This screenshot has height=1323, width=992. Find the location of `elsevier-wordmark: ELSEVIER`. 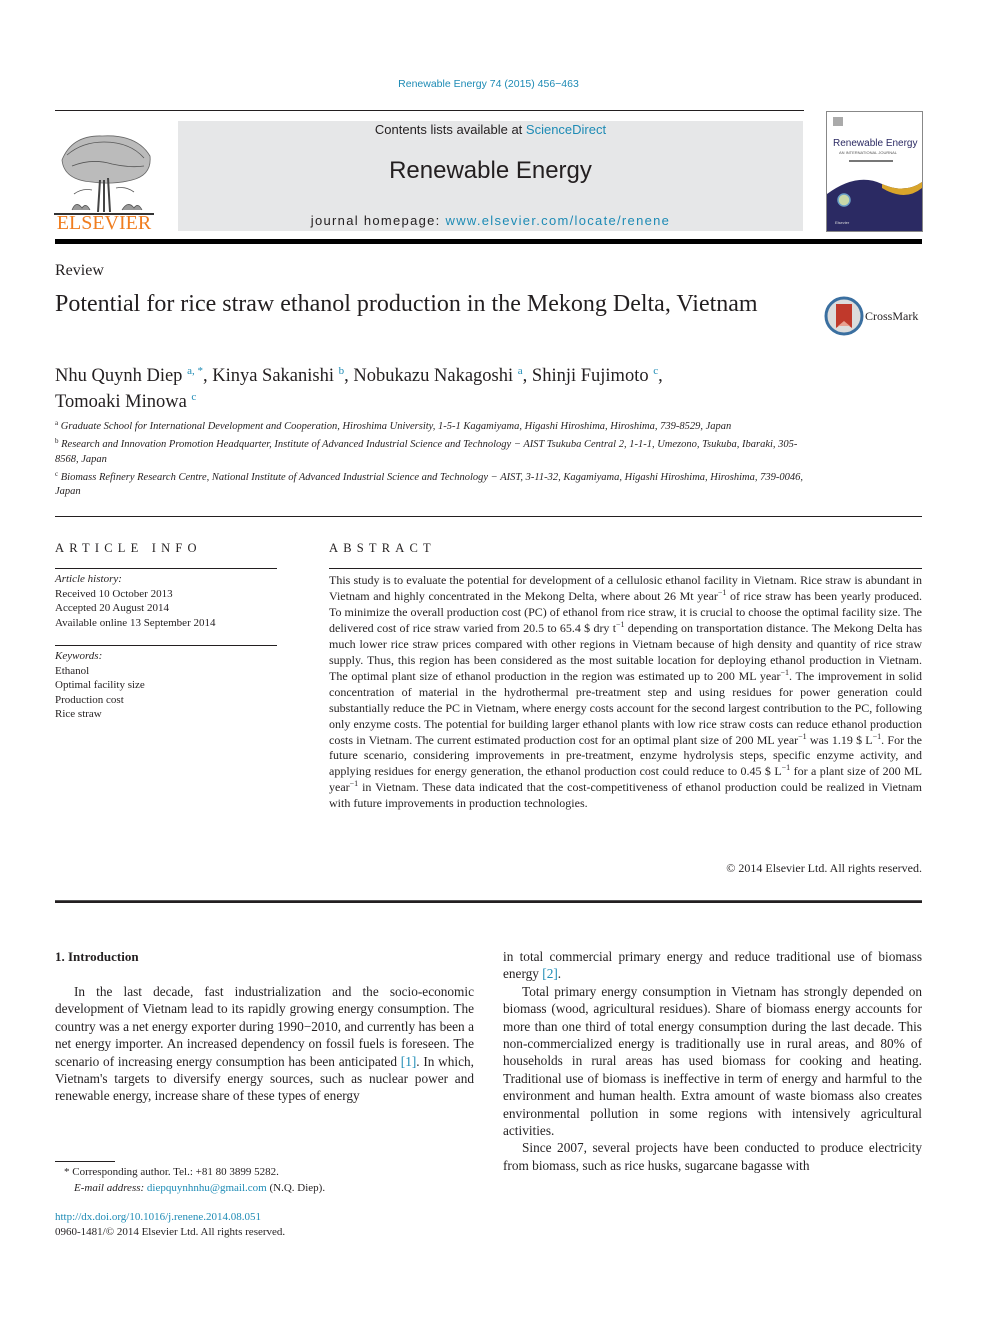

elsevier-wordmark: ELSEVIER is located at coordinates (104, 223).